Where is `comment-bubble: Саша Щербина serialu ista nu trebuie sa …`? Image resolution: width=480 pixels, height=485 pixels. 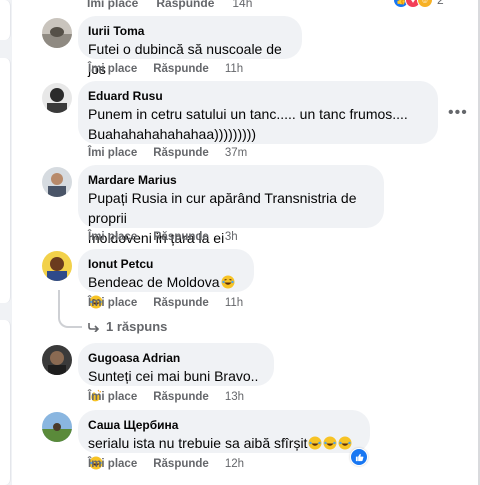
comment-bubble: Саша Щербина serialu ista nu trebuie sa … is located at coordinates (224, 440).